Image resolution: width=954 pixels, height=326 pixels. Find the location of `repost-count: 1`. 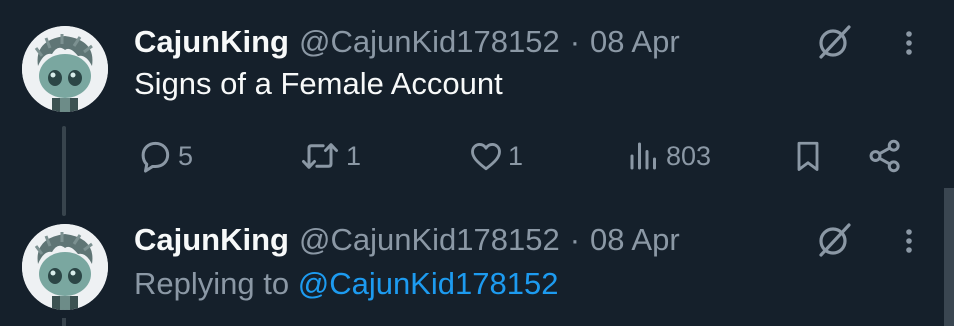

repost-count: 1 is located at coordinates (354, 155).